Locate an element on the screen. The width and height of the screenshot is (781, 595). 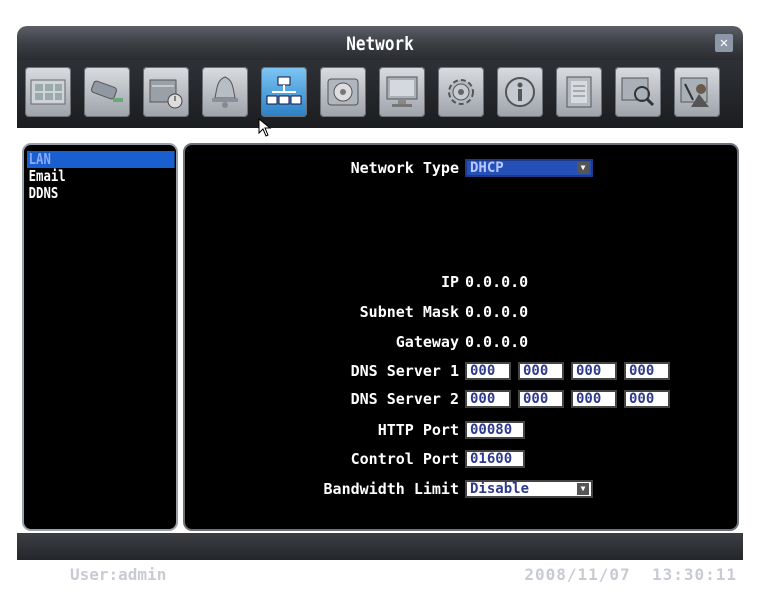
user-security-icon is located at coordinates (697, 92).